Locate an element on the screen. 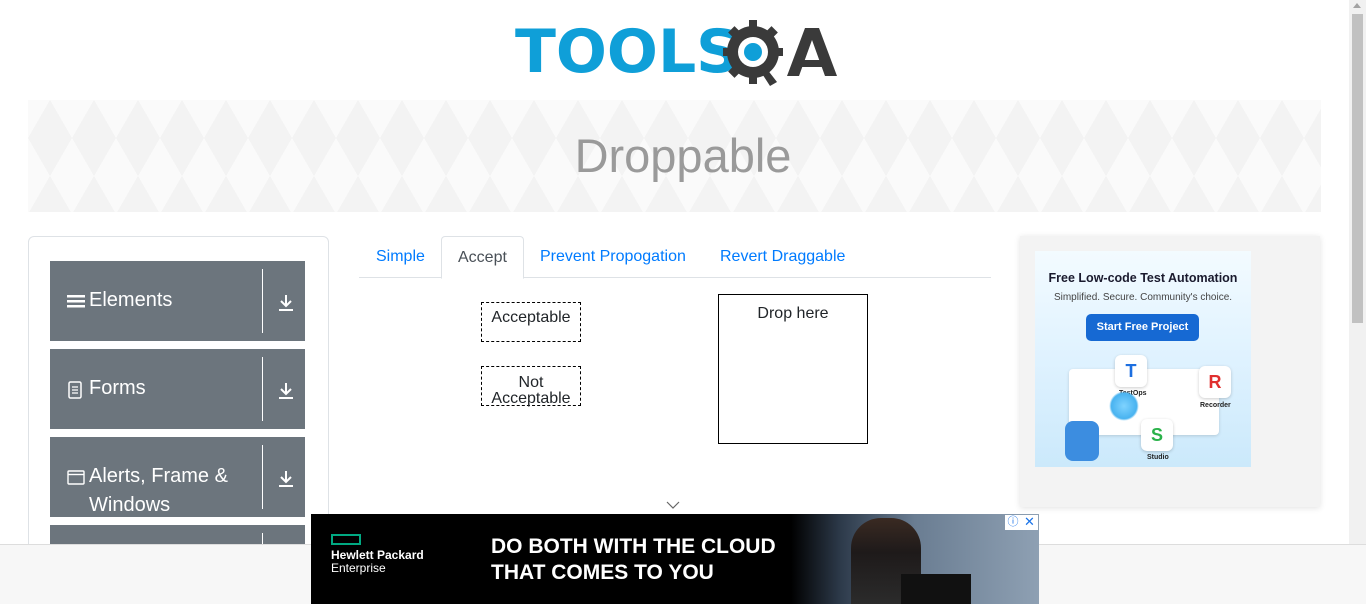  ad-photo is located at coordinates (915, 559).